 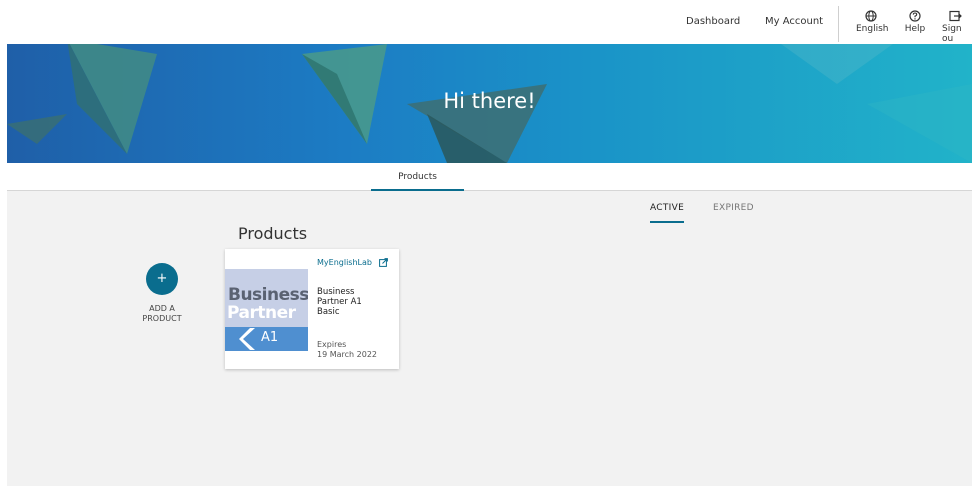 I want to click on dashboard-link: Dashboard, so click(x=713, y=21).